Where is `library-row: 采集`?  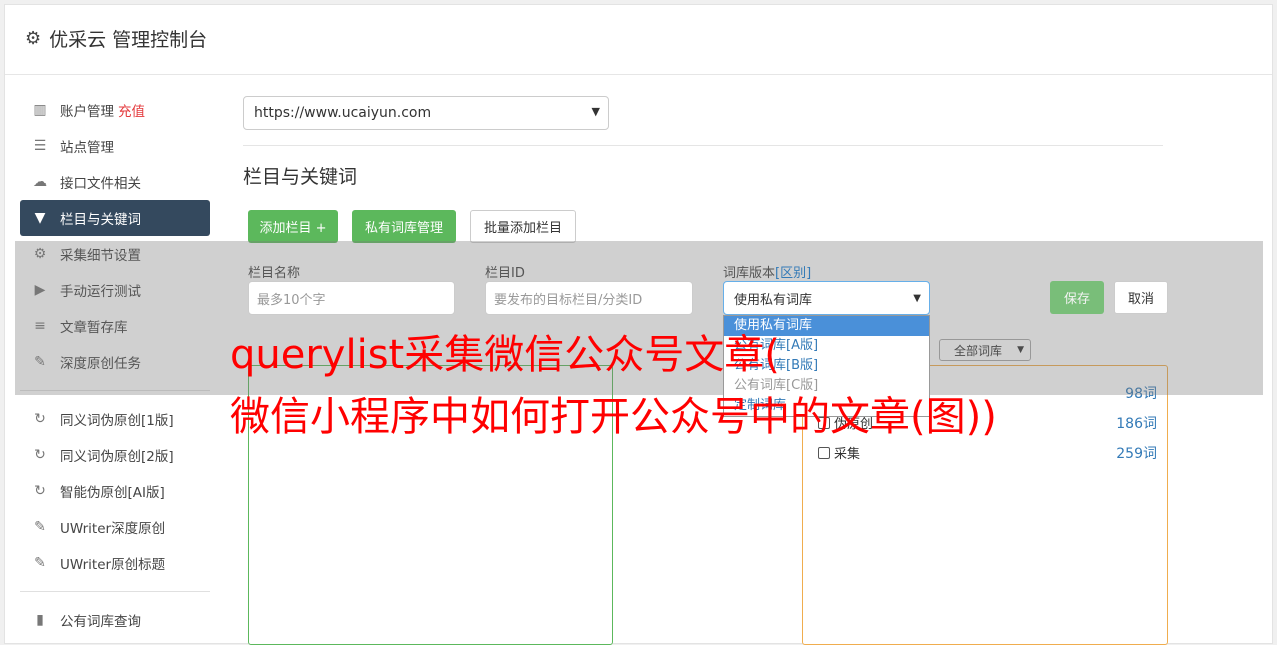
library-row: 采集 is located at coordinates (839, 452).